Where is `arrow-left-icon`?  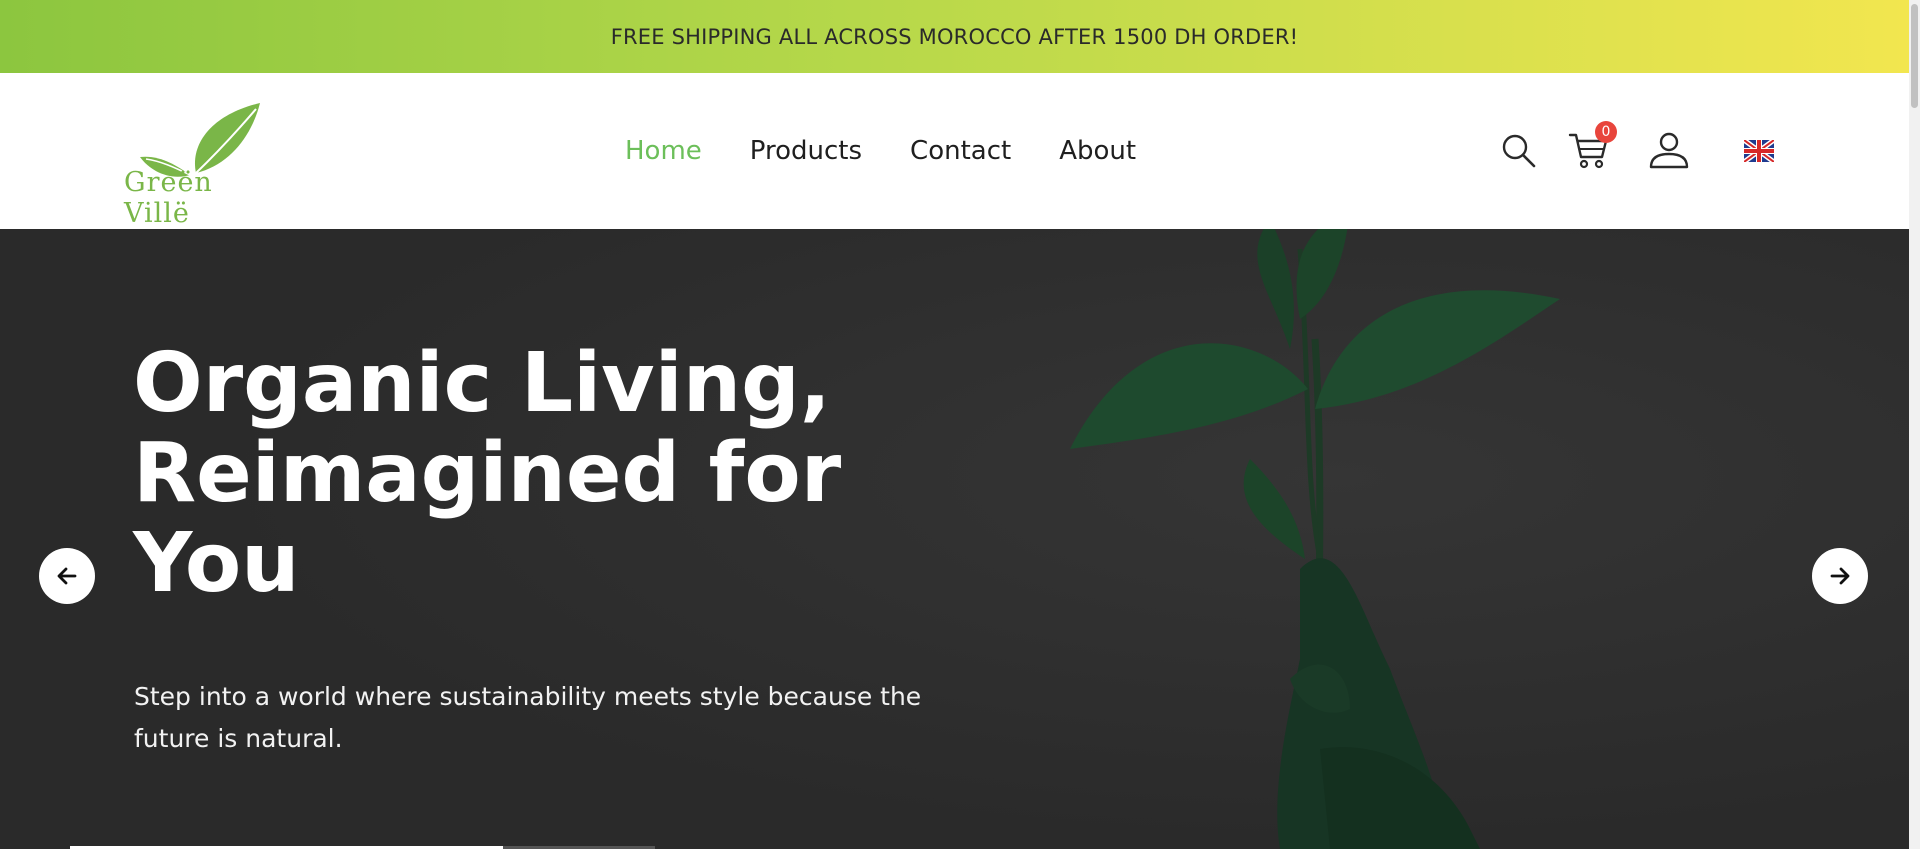
arrow-left-icon is located at coordinates (67, 576).